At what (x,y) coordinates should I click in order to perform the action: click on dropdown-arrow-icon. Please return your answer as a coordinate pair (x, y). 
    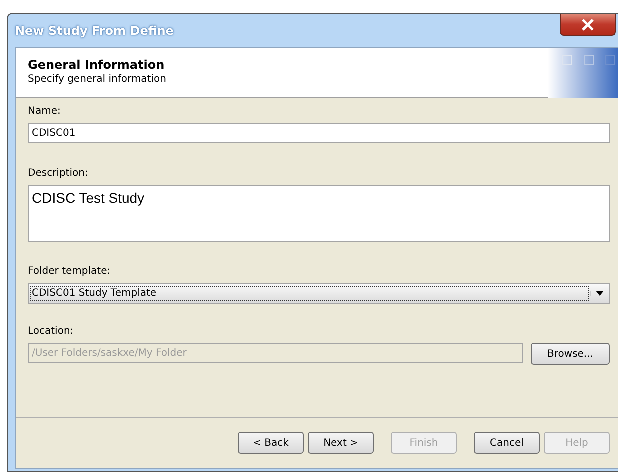
    Looking at the image, I should click on (600, 293).